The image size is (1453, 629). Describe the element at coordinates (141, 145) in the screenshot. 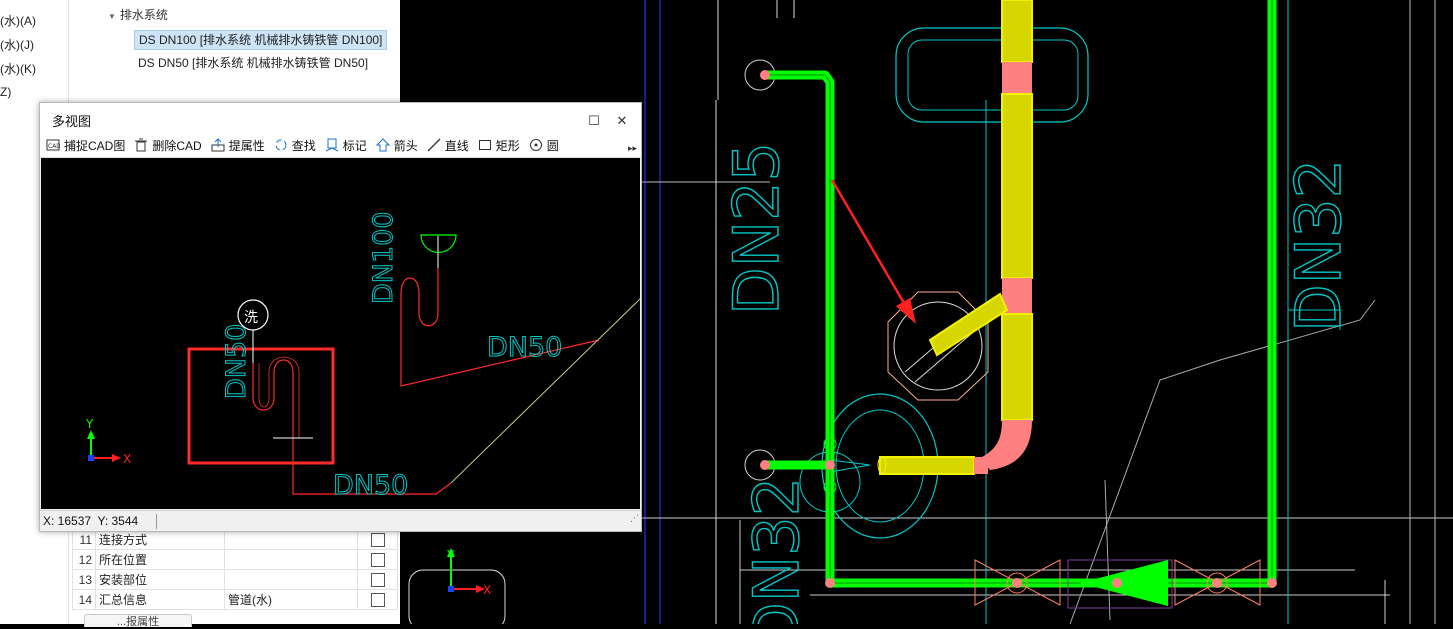

I see `trash-icon` at that location.